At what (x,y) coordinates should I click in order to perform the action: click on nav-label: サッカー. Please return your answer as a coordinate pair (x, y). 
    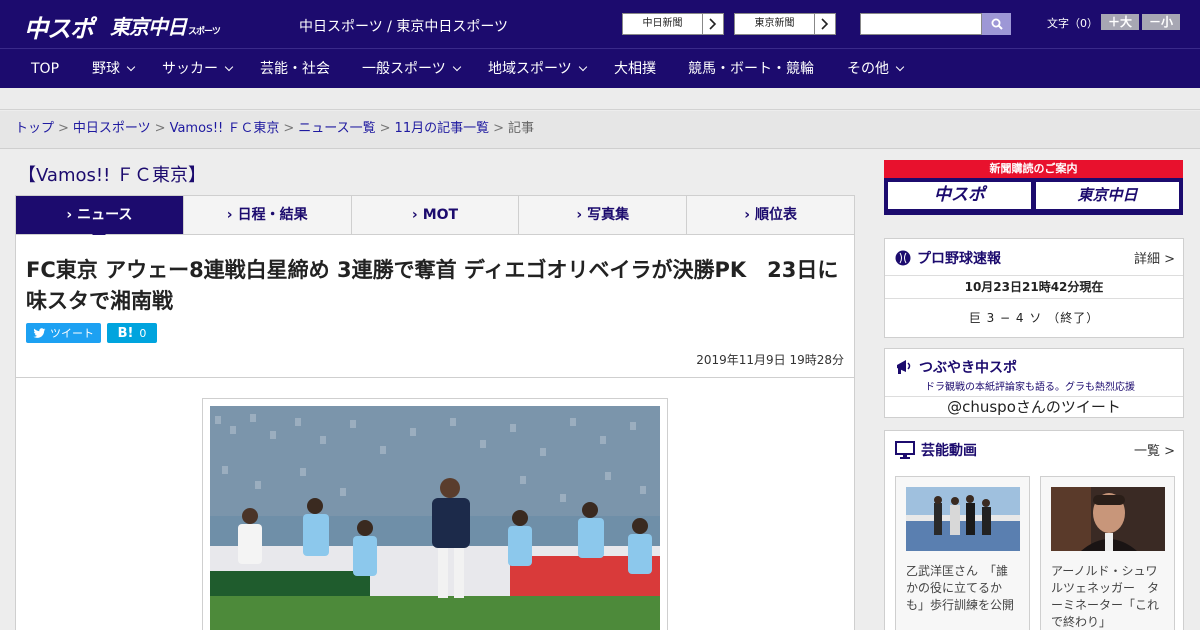
    Looking at the image, I should click on (190, 69).